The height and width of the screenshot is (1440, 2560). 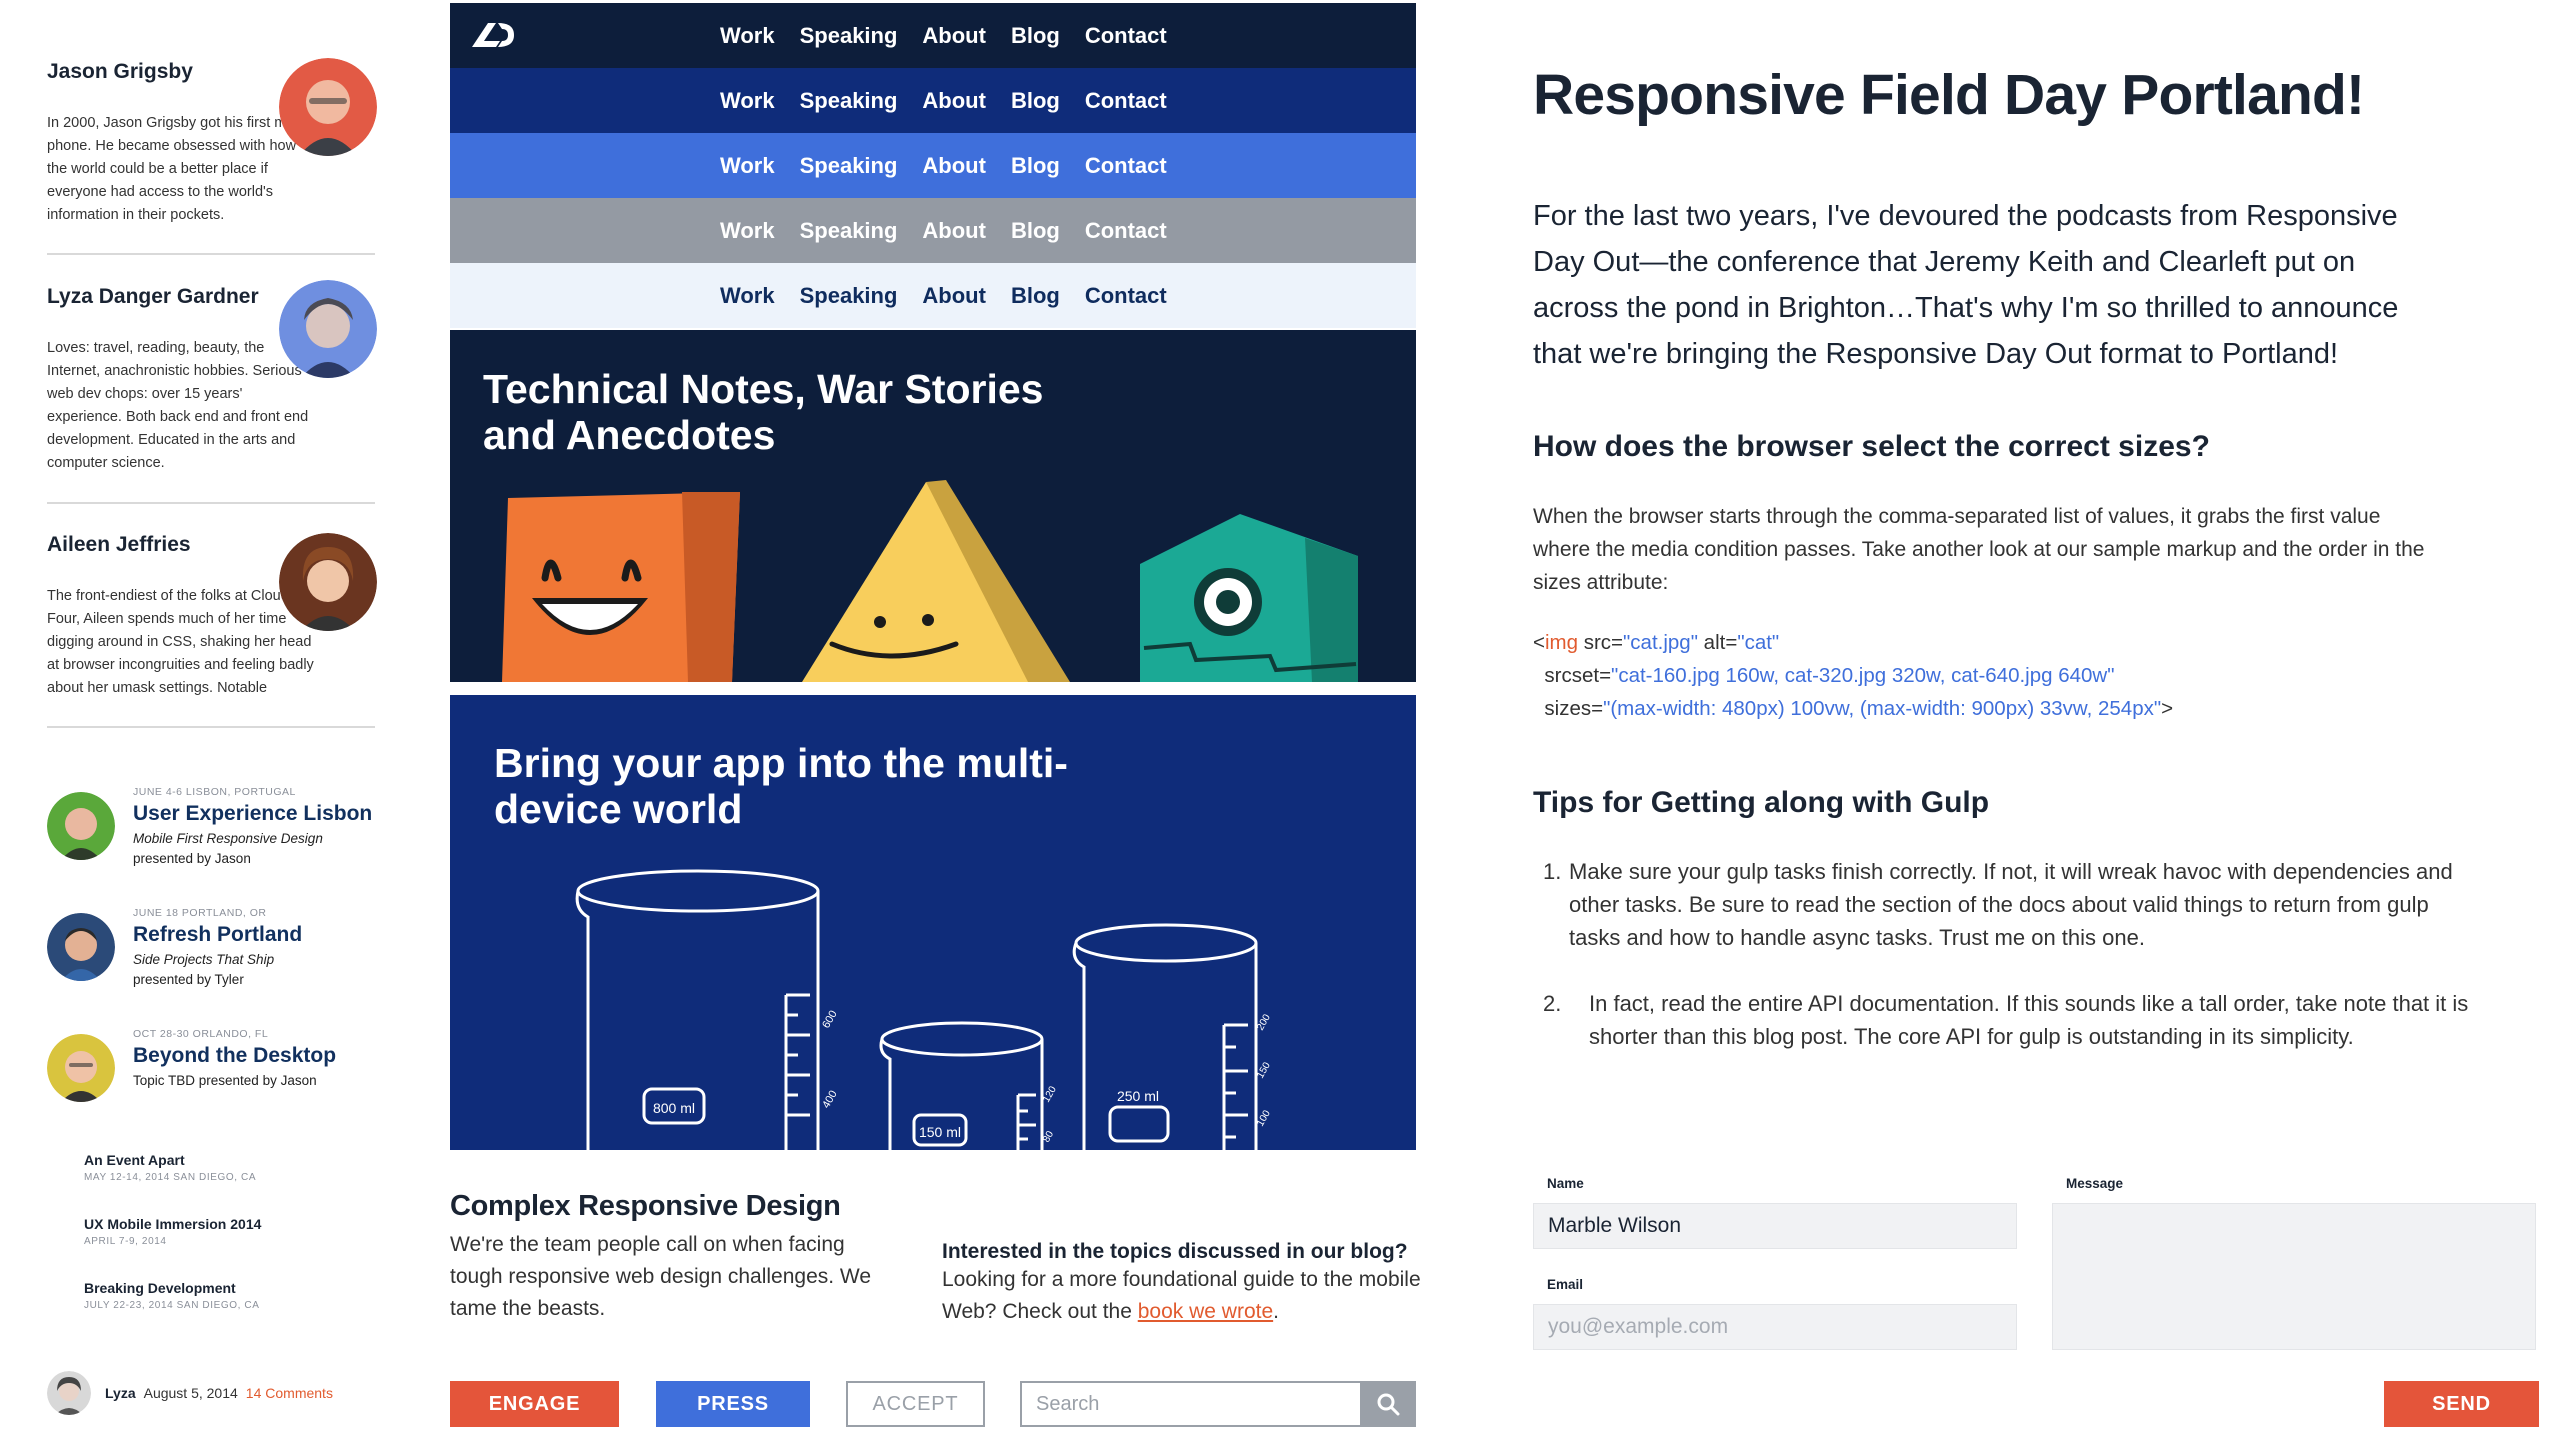 I want to click on comment-date: August 5, 2014, so click(x=190, y=1393).